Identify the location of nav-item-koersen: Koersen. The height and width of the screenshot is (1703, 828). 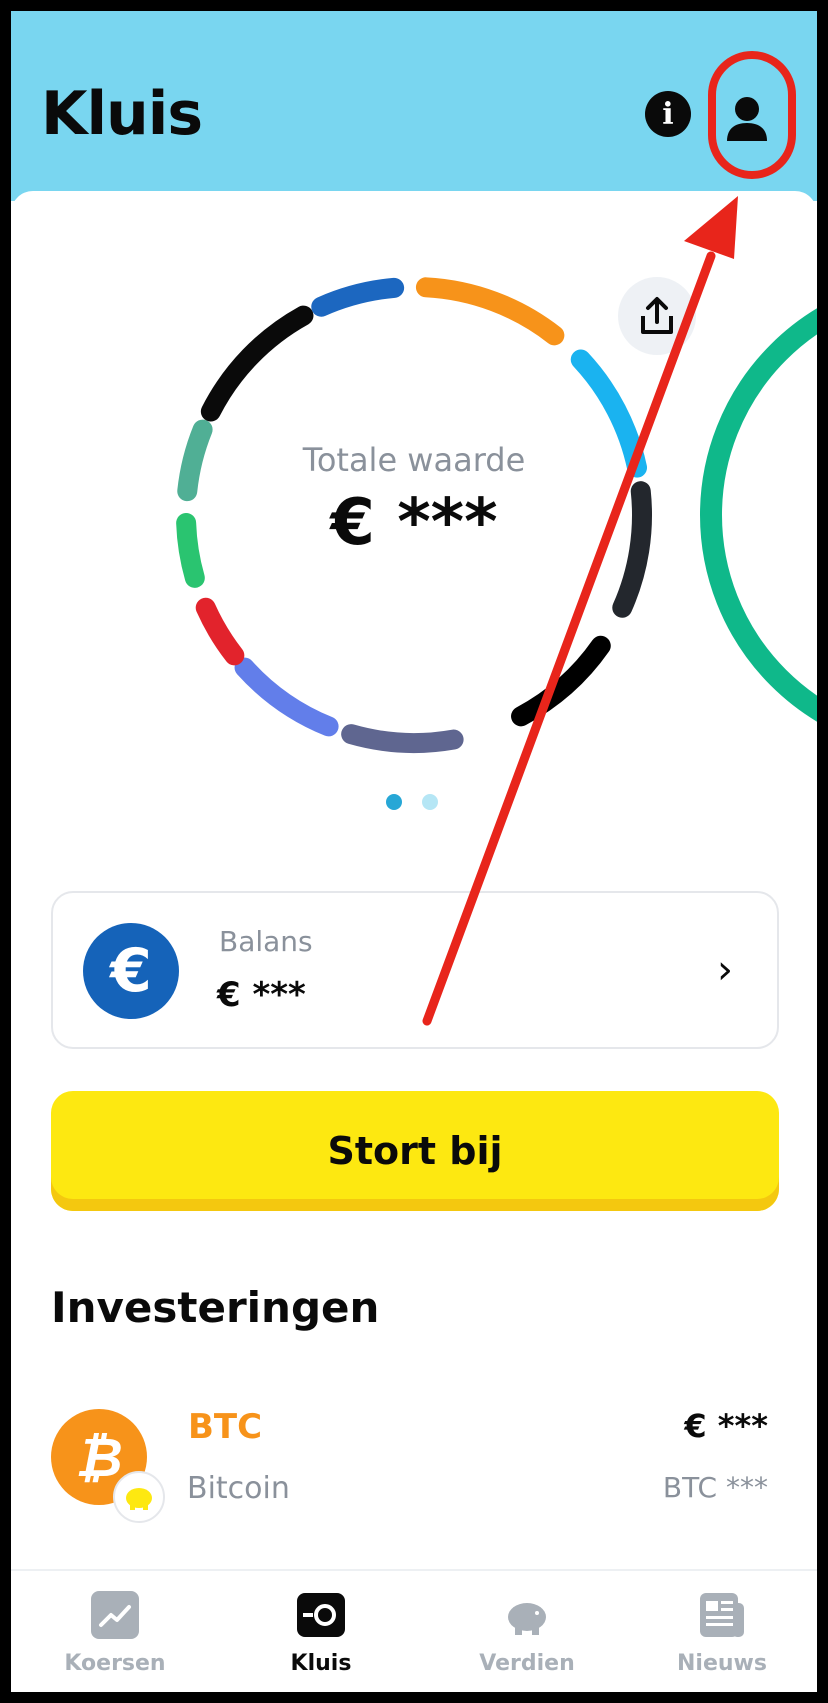
(115, 1631).